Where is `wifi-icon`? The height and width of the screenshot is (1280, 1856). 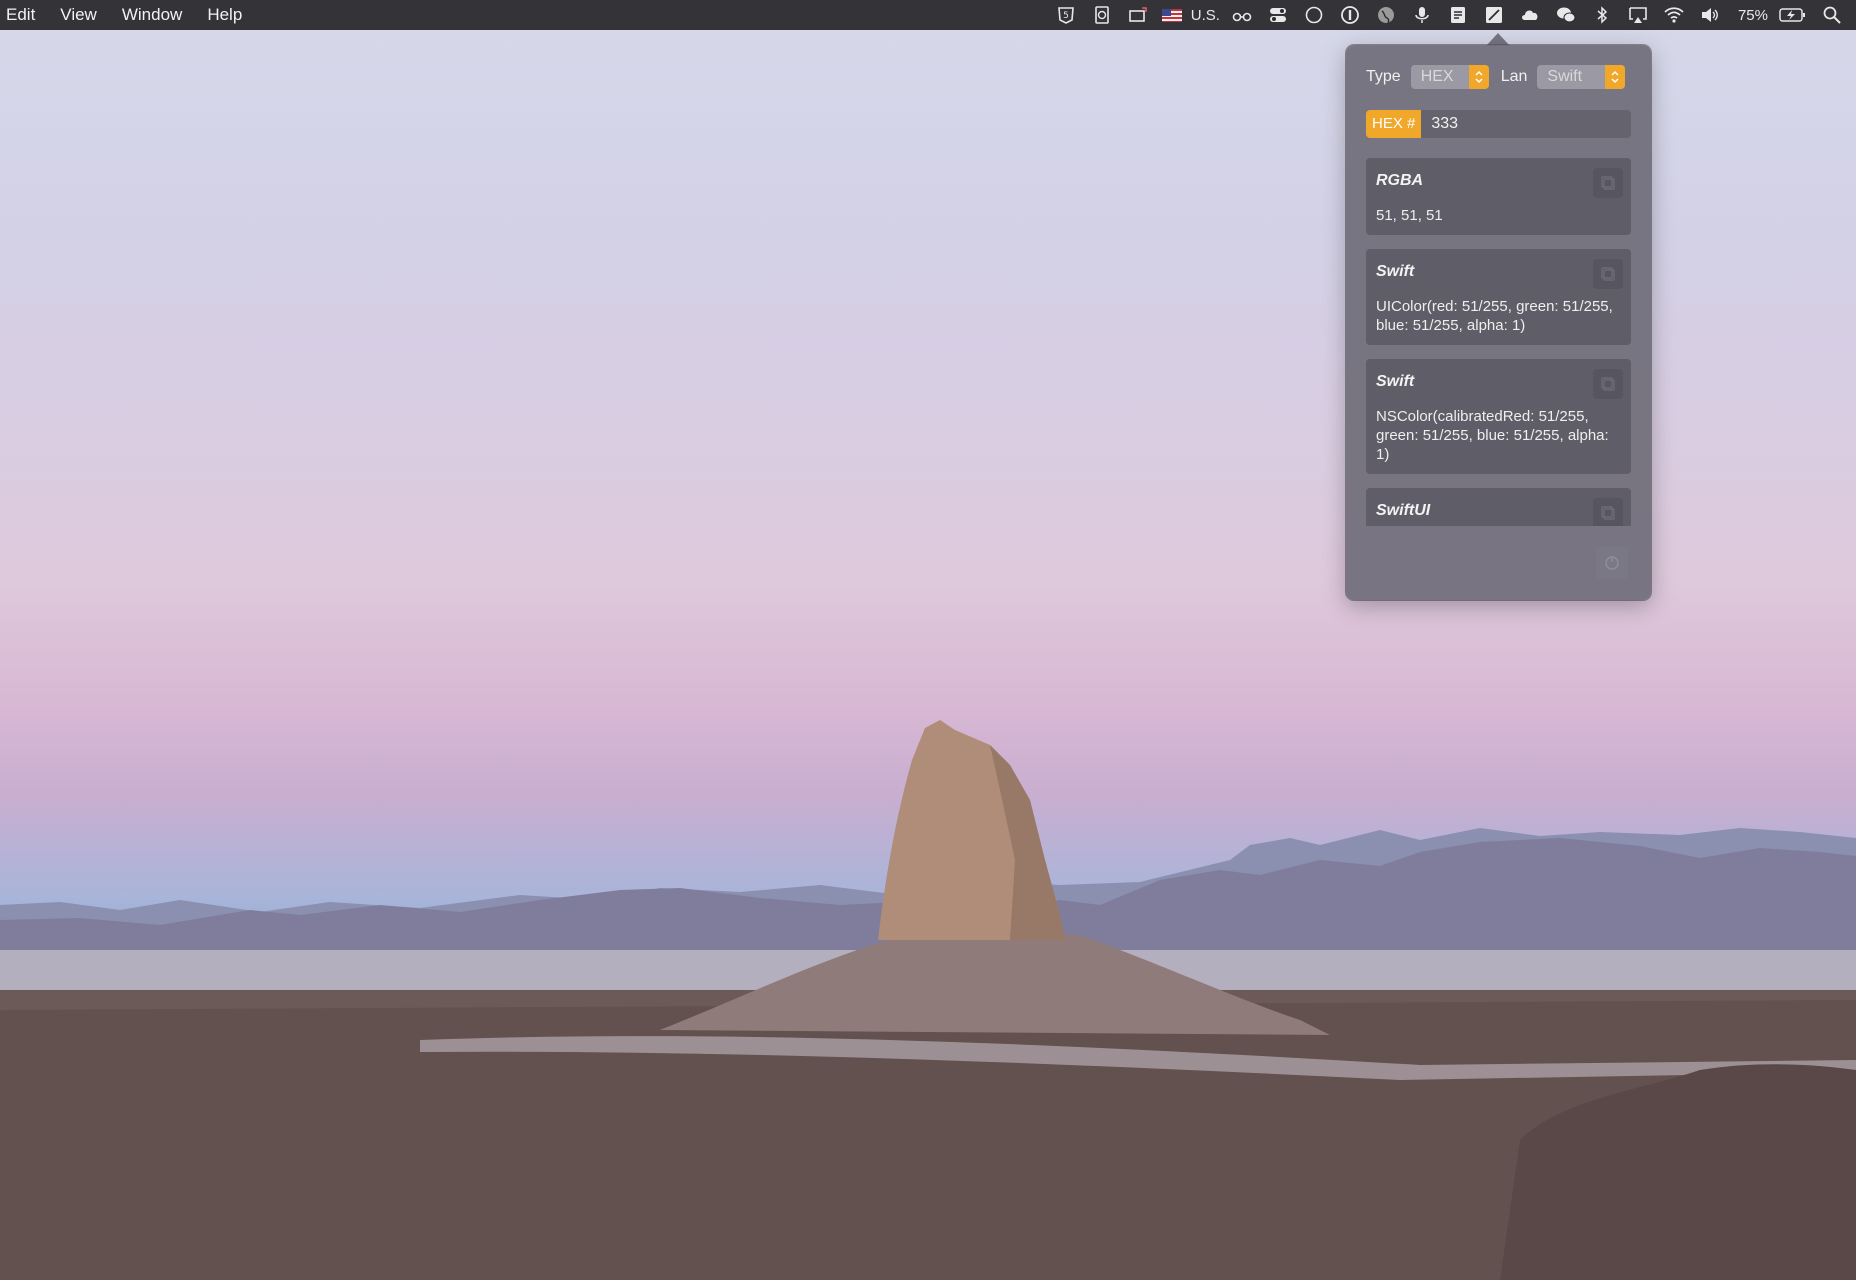
wifi-icon is located at coordinates (1674, 15).